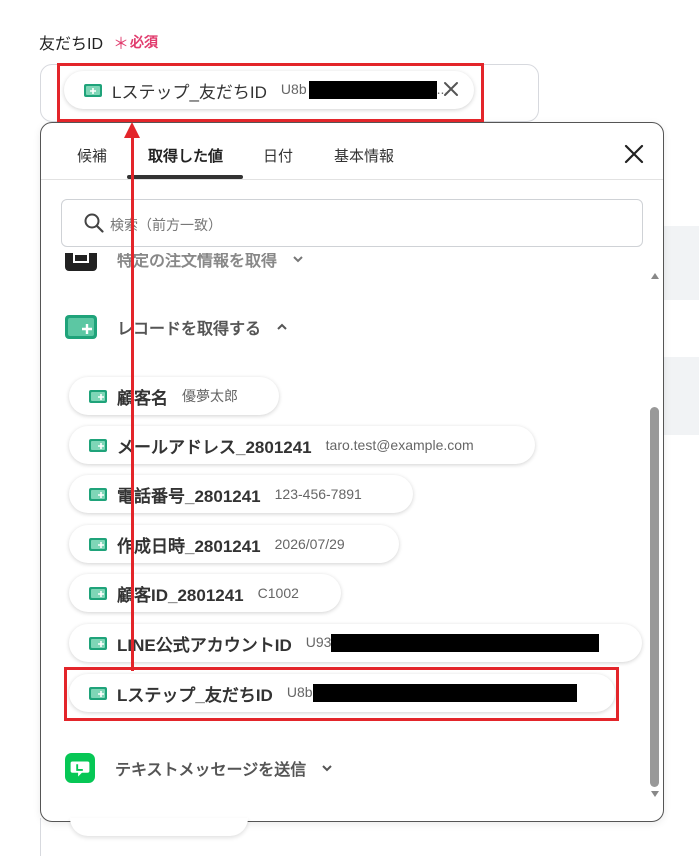 This screenshot has height=858, width=699. What do you see at coordinates (654, 597) in the screenshot?
I see `scrollbar-thumb` at bounding box center [654, 597].